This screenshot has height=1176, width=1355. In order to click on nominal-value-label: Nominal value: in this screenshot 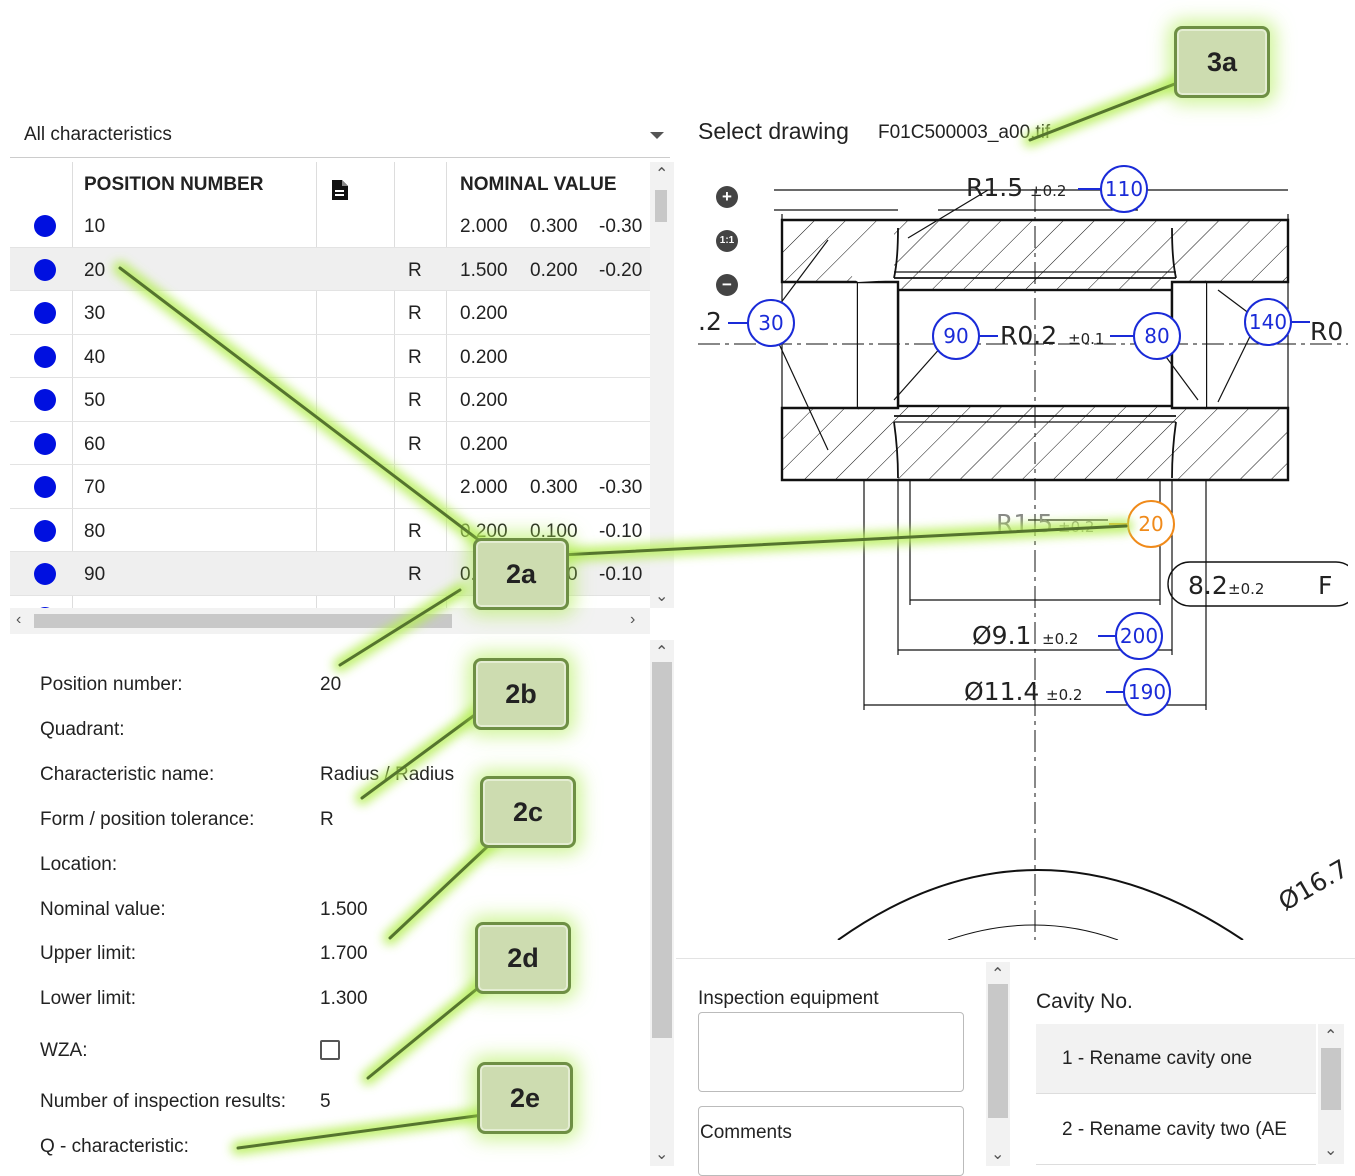, I will do `click(103, 909)`.